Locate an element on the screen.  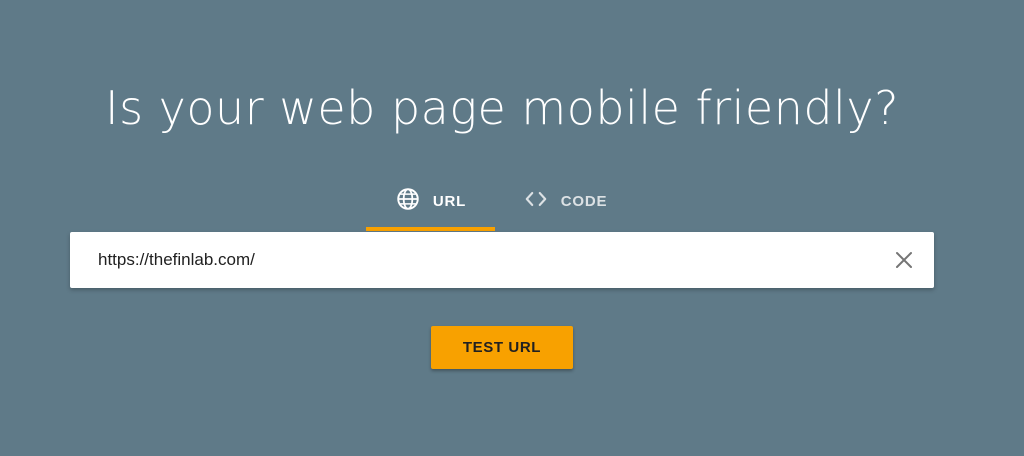
globe-icon is located at coordinates (408, 199).